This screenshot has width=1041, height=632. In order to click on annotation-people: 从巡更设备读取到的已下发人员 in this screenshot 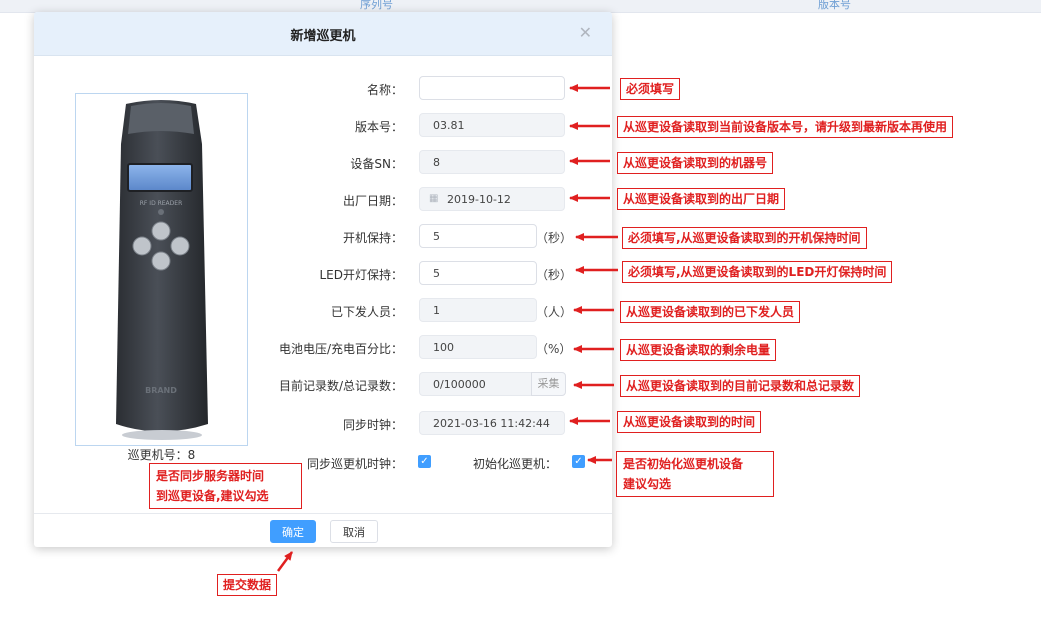, I will do `click(710, 312)`.